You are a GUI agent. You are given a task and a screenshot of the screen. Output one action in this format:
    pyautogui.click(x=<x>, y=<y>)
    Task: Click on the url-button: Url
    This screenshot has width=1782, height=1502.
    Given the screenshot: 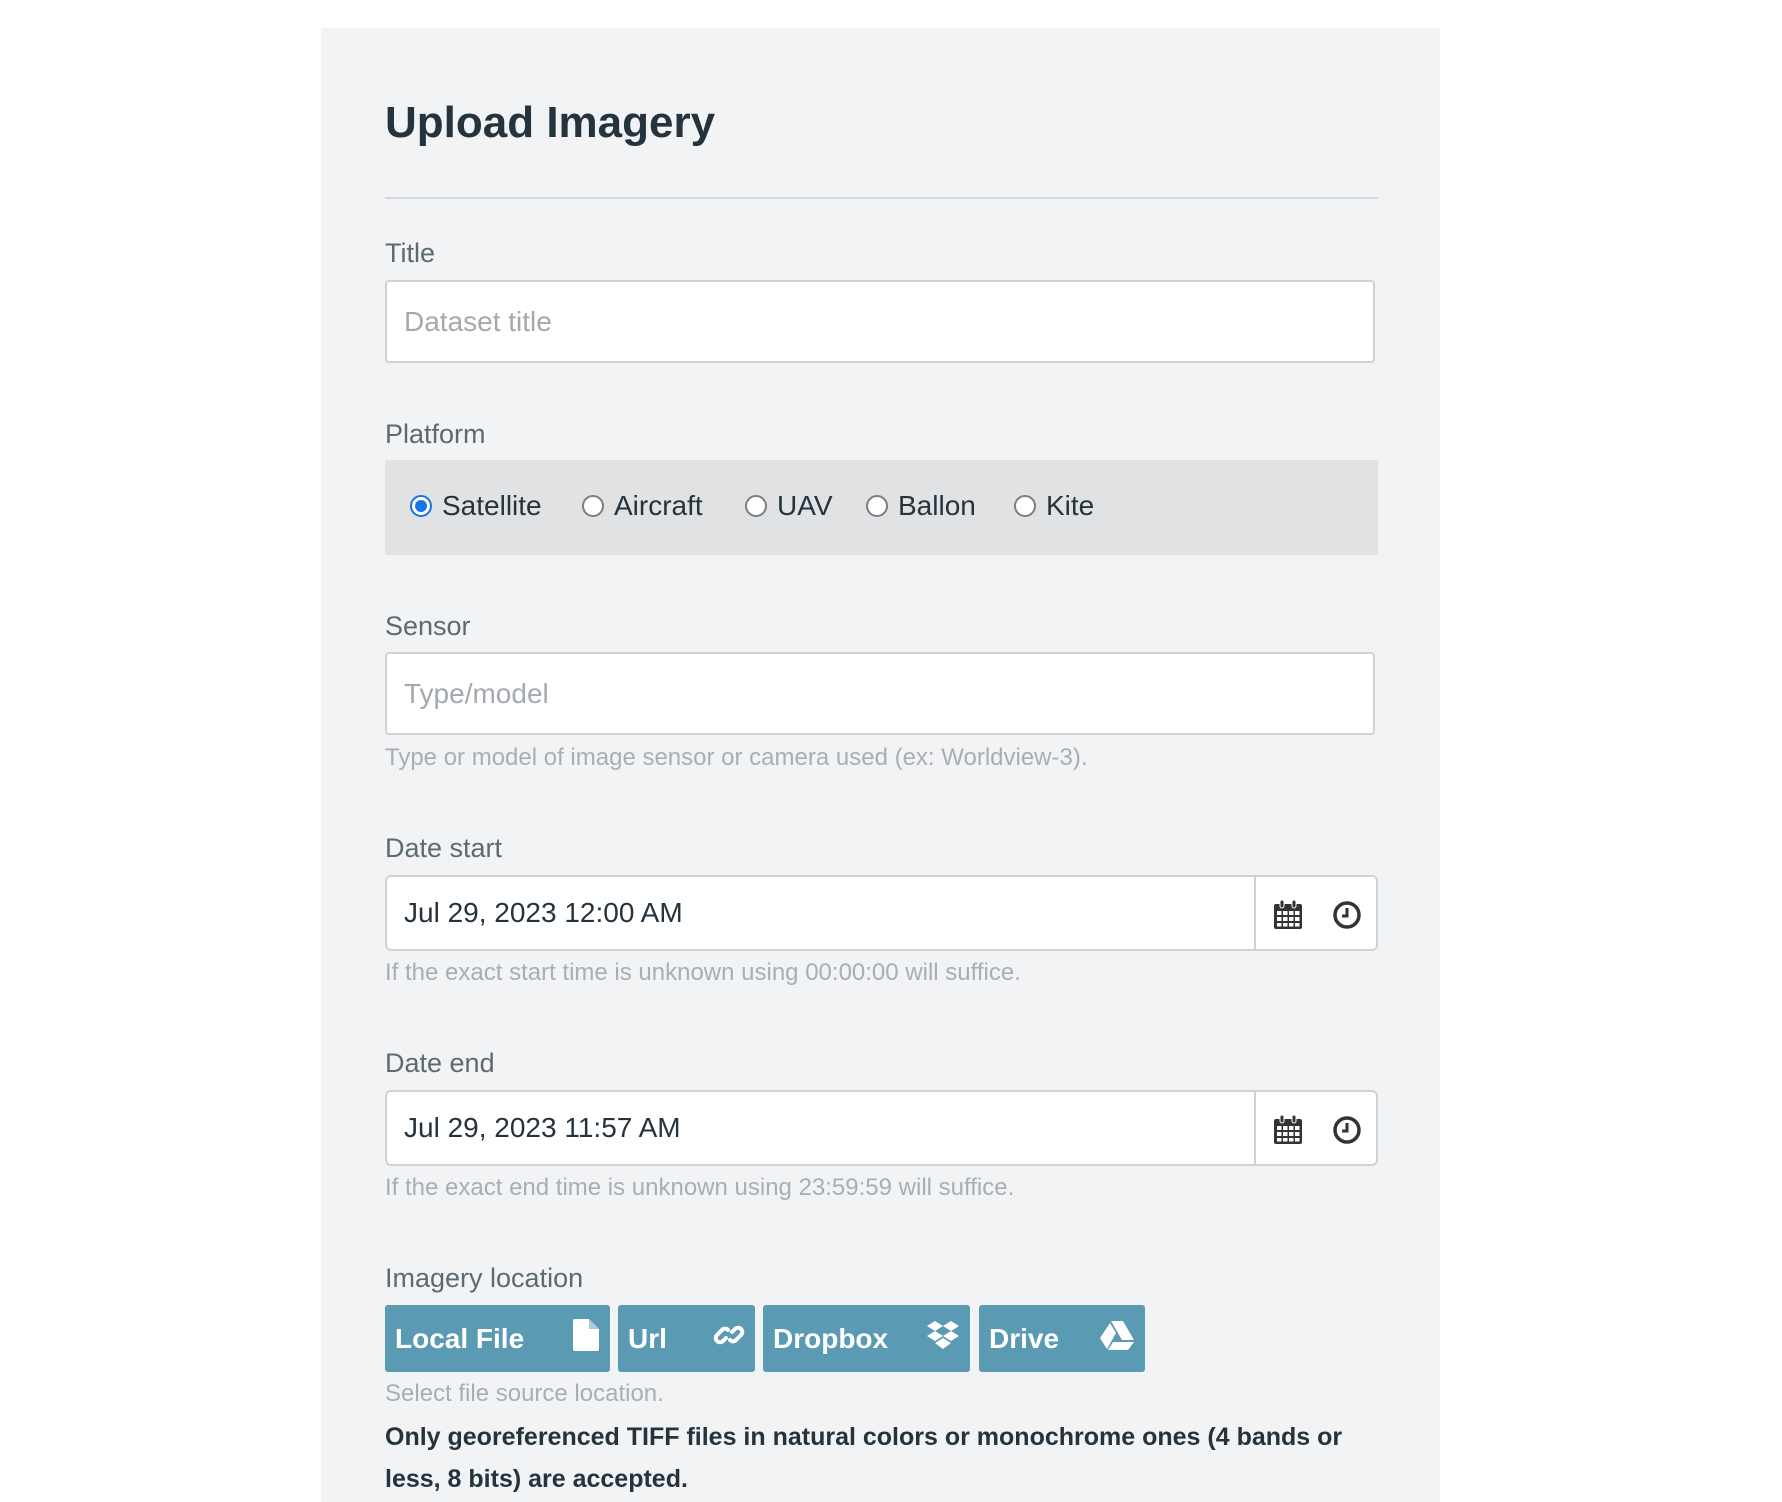 What is the action you would take?
    pyautogui.click(x=686, y=1338)
    